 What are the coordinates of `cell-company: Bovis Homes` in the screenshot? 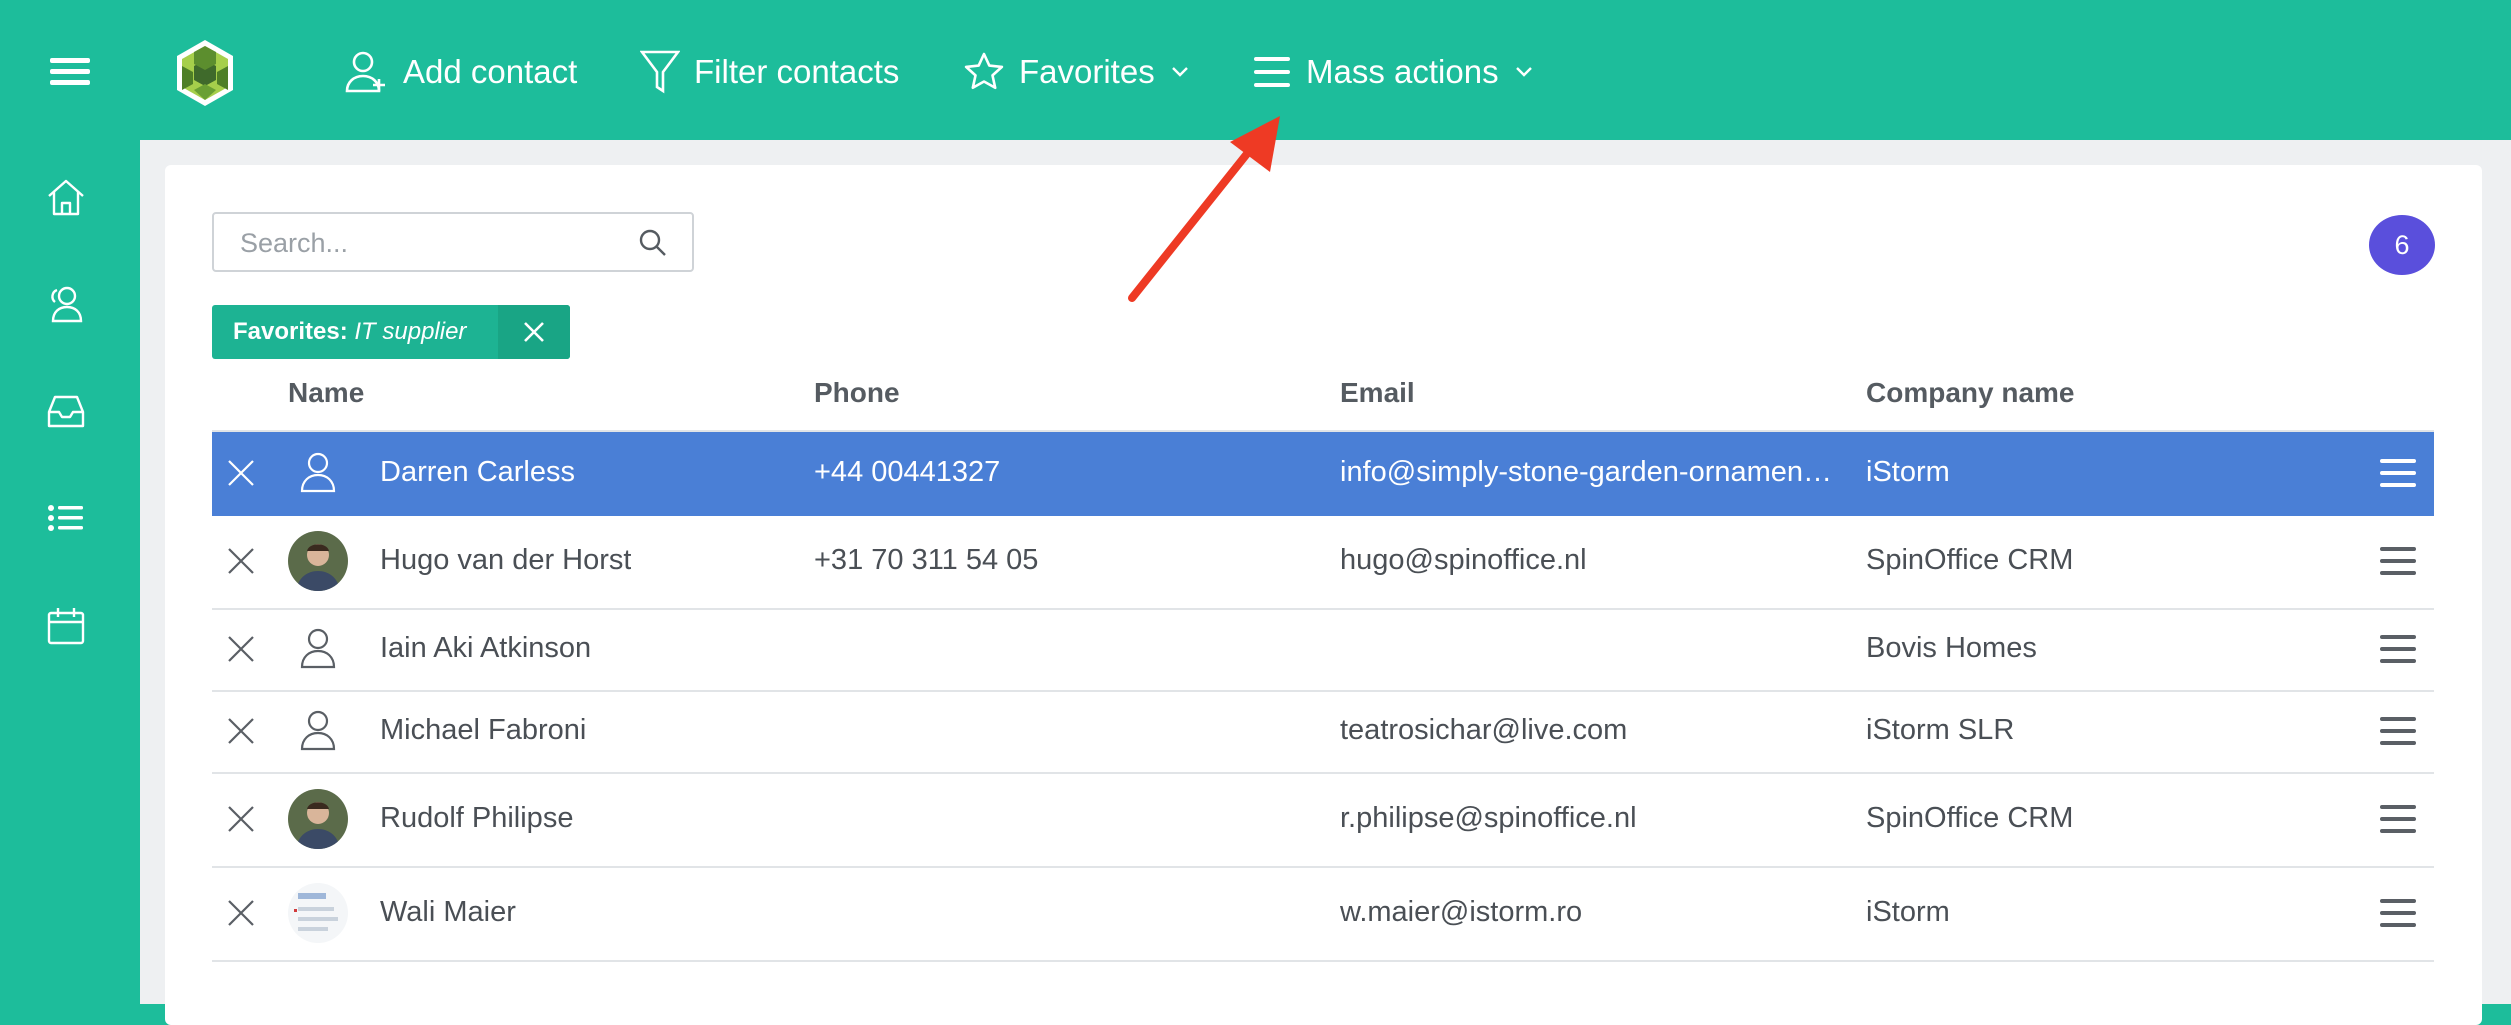 It's located at (1951, 648).